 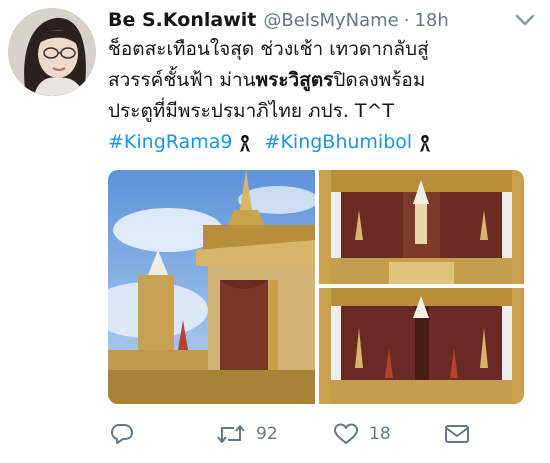 I want to click on retweet-button: 92, so click(x=247, y=434).